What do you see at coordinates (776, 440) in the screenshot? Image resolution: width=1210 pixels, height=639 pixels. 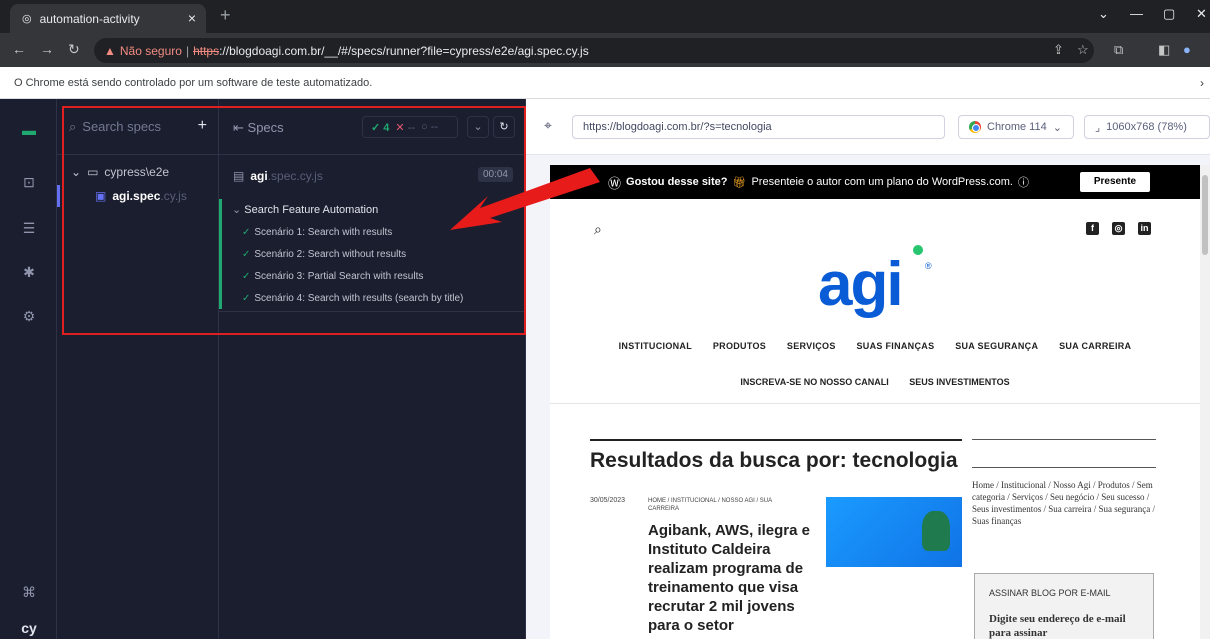 I see `results-rule` at bounding box center [776, 440].